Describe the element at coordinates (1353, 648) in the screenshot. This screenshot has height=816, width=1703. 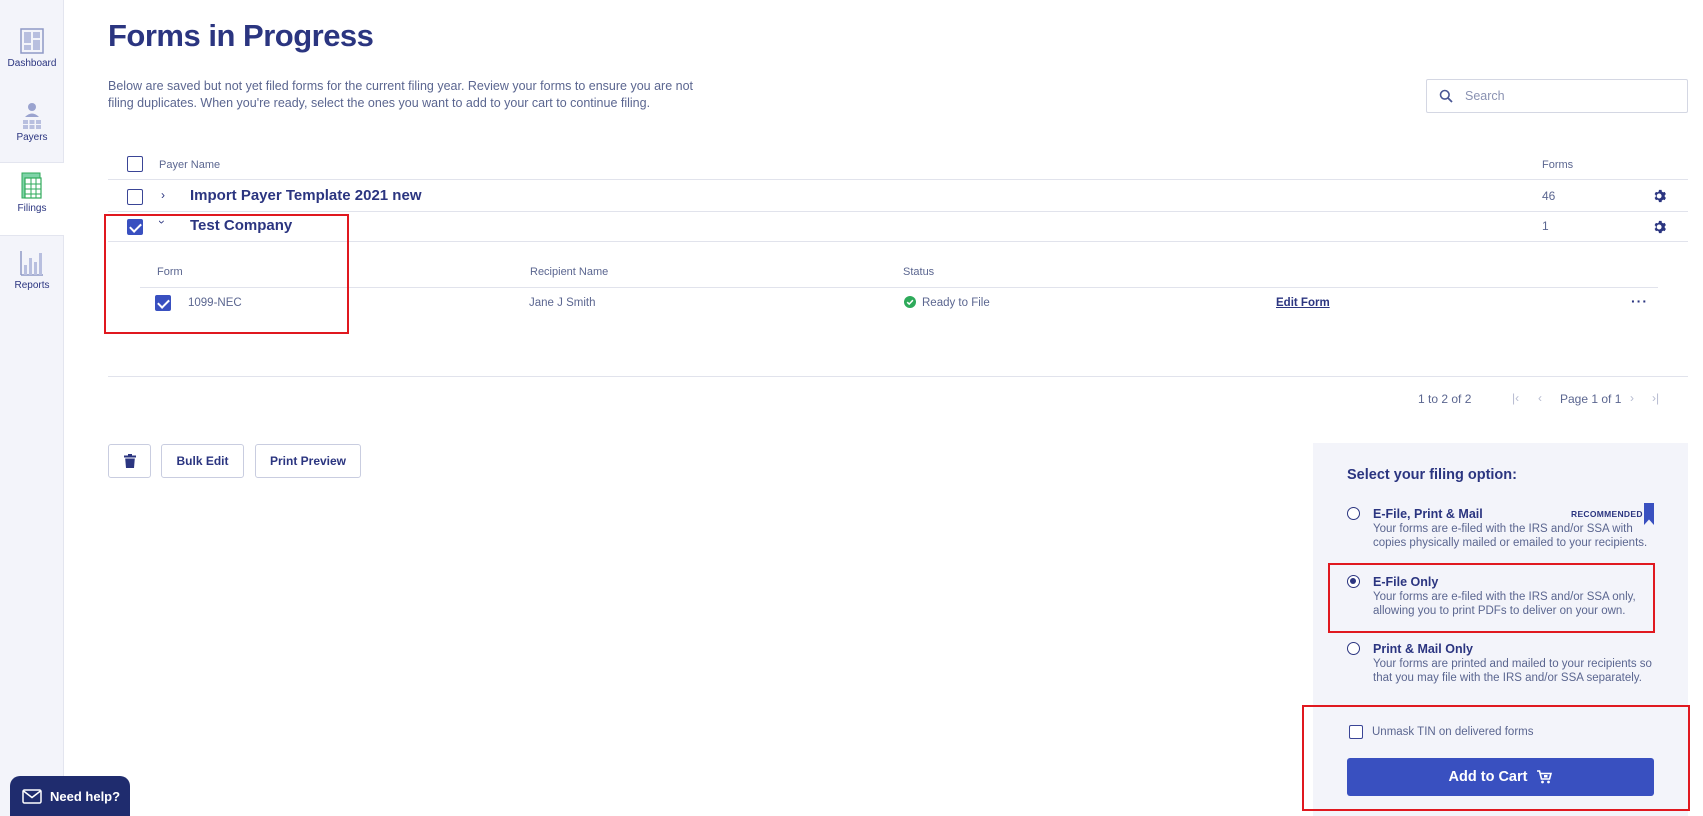
I see `print-mail-only-radio` at that location.